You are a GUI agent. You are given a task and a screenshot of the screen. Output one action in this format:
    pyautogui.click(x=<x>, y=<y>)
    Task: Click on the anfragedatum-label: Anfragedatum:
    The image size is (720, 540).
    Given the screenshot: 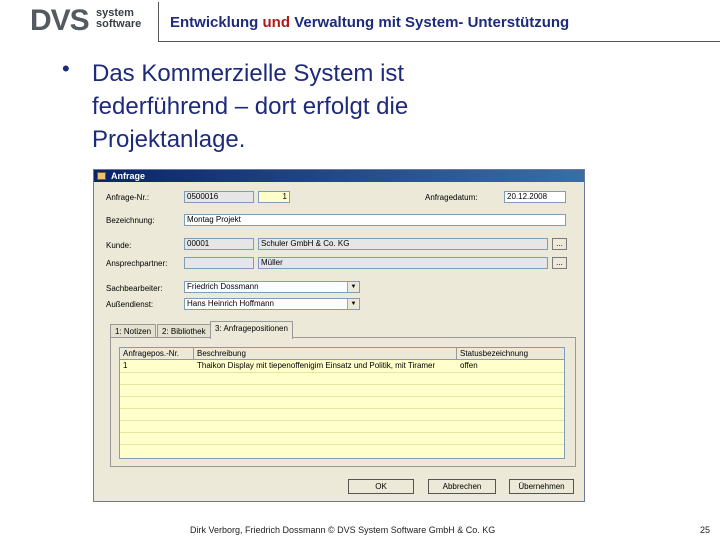 What is the action you would take?
    pyautogui.click(x=451, y=197)
    